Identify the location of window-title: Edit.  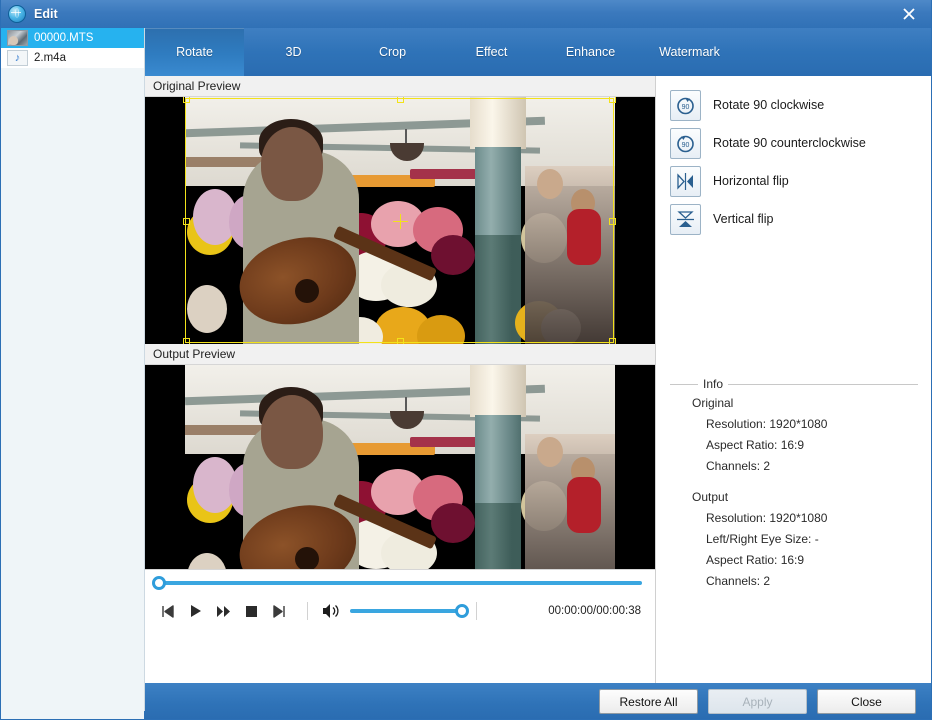
(46, 14).